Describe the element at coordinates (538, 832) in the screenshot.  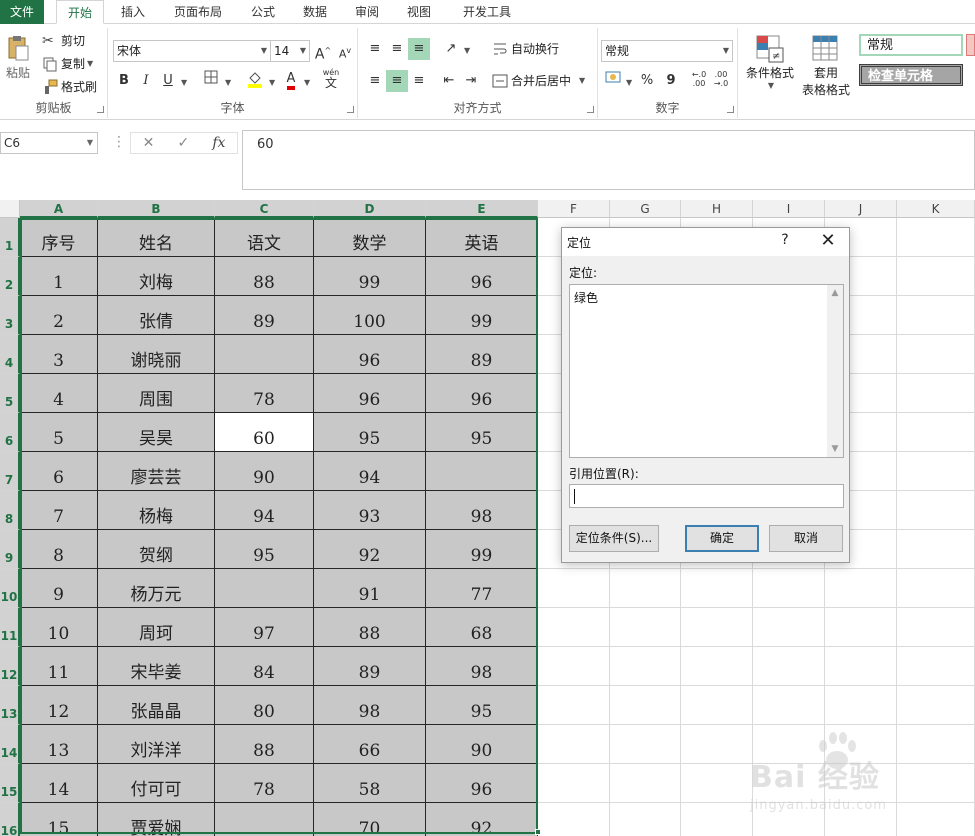
I see `fill-handle` at that location.